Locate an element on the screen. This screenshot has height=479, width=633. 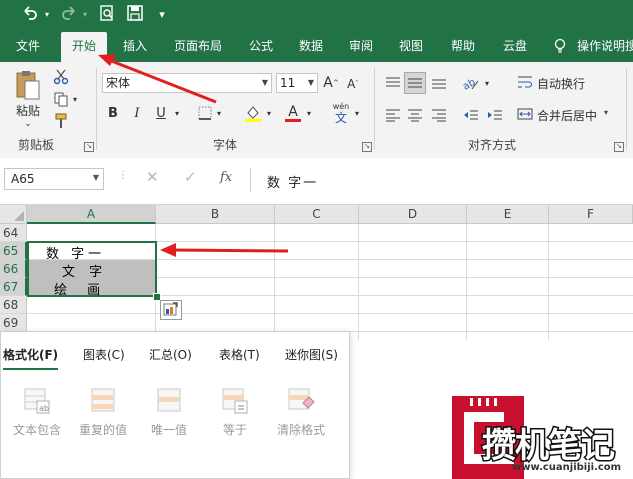
increase-indent-icon is located at coordinates (495, 115).